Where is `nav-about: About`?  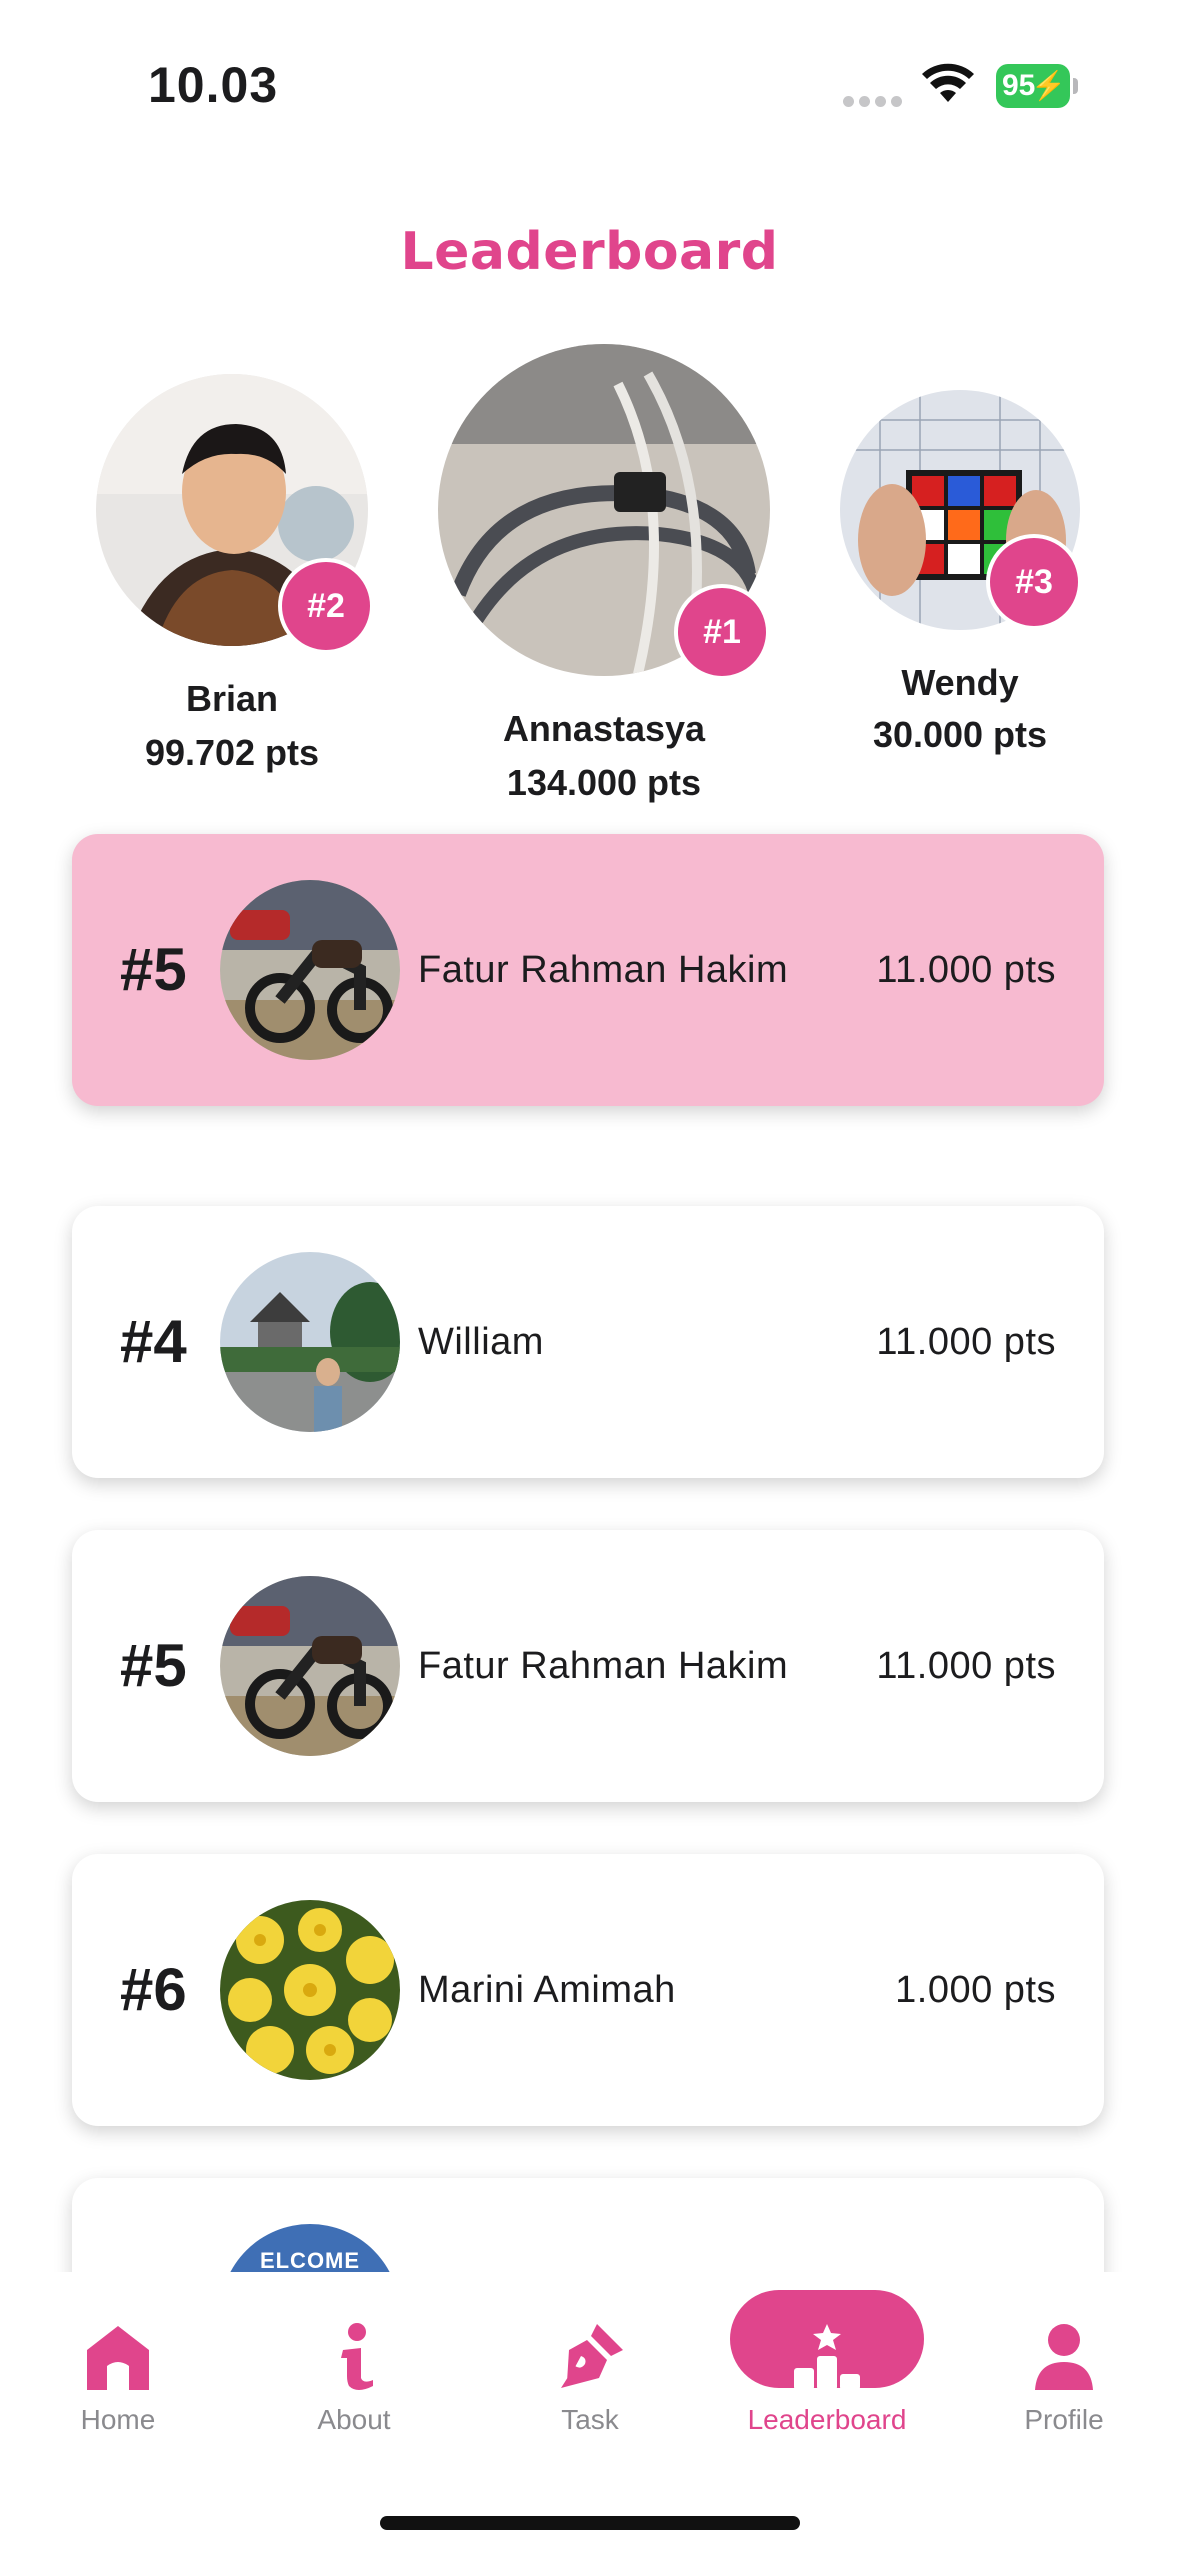 nav-about: About is located at coordinates (354, 2372).